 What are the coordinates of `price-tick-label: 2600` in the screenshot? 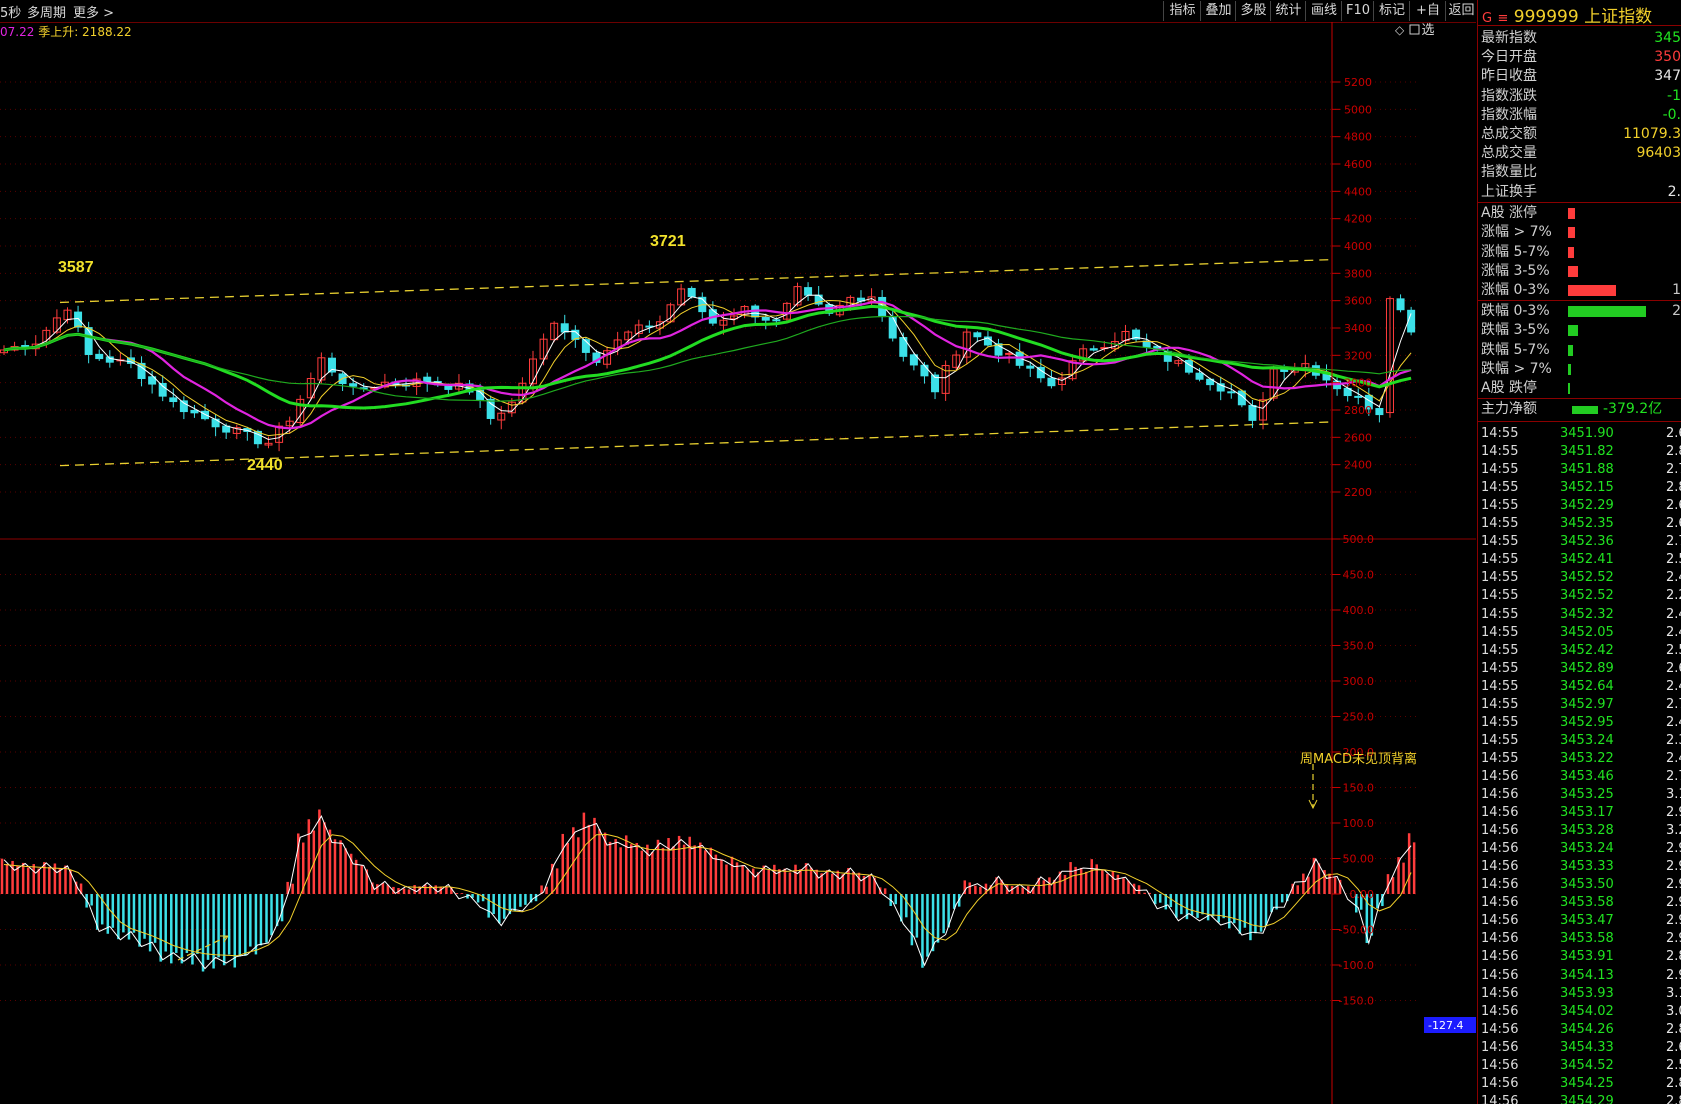 It's located at (1358, 437).